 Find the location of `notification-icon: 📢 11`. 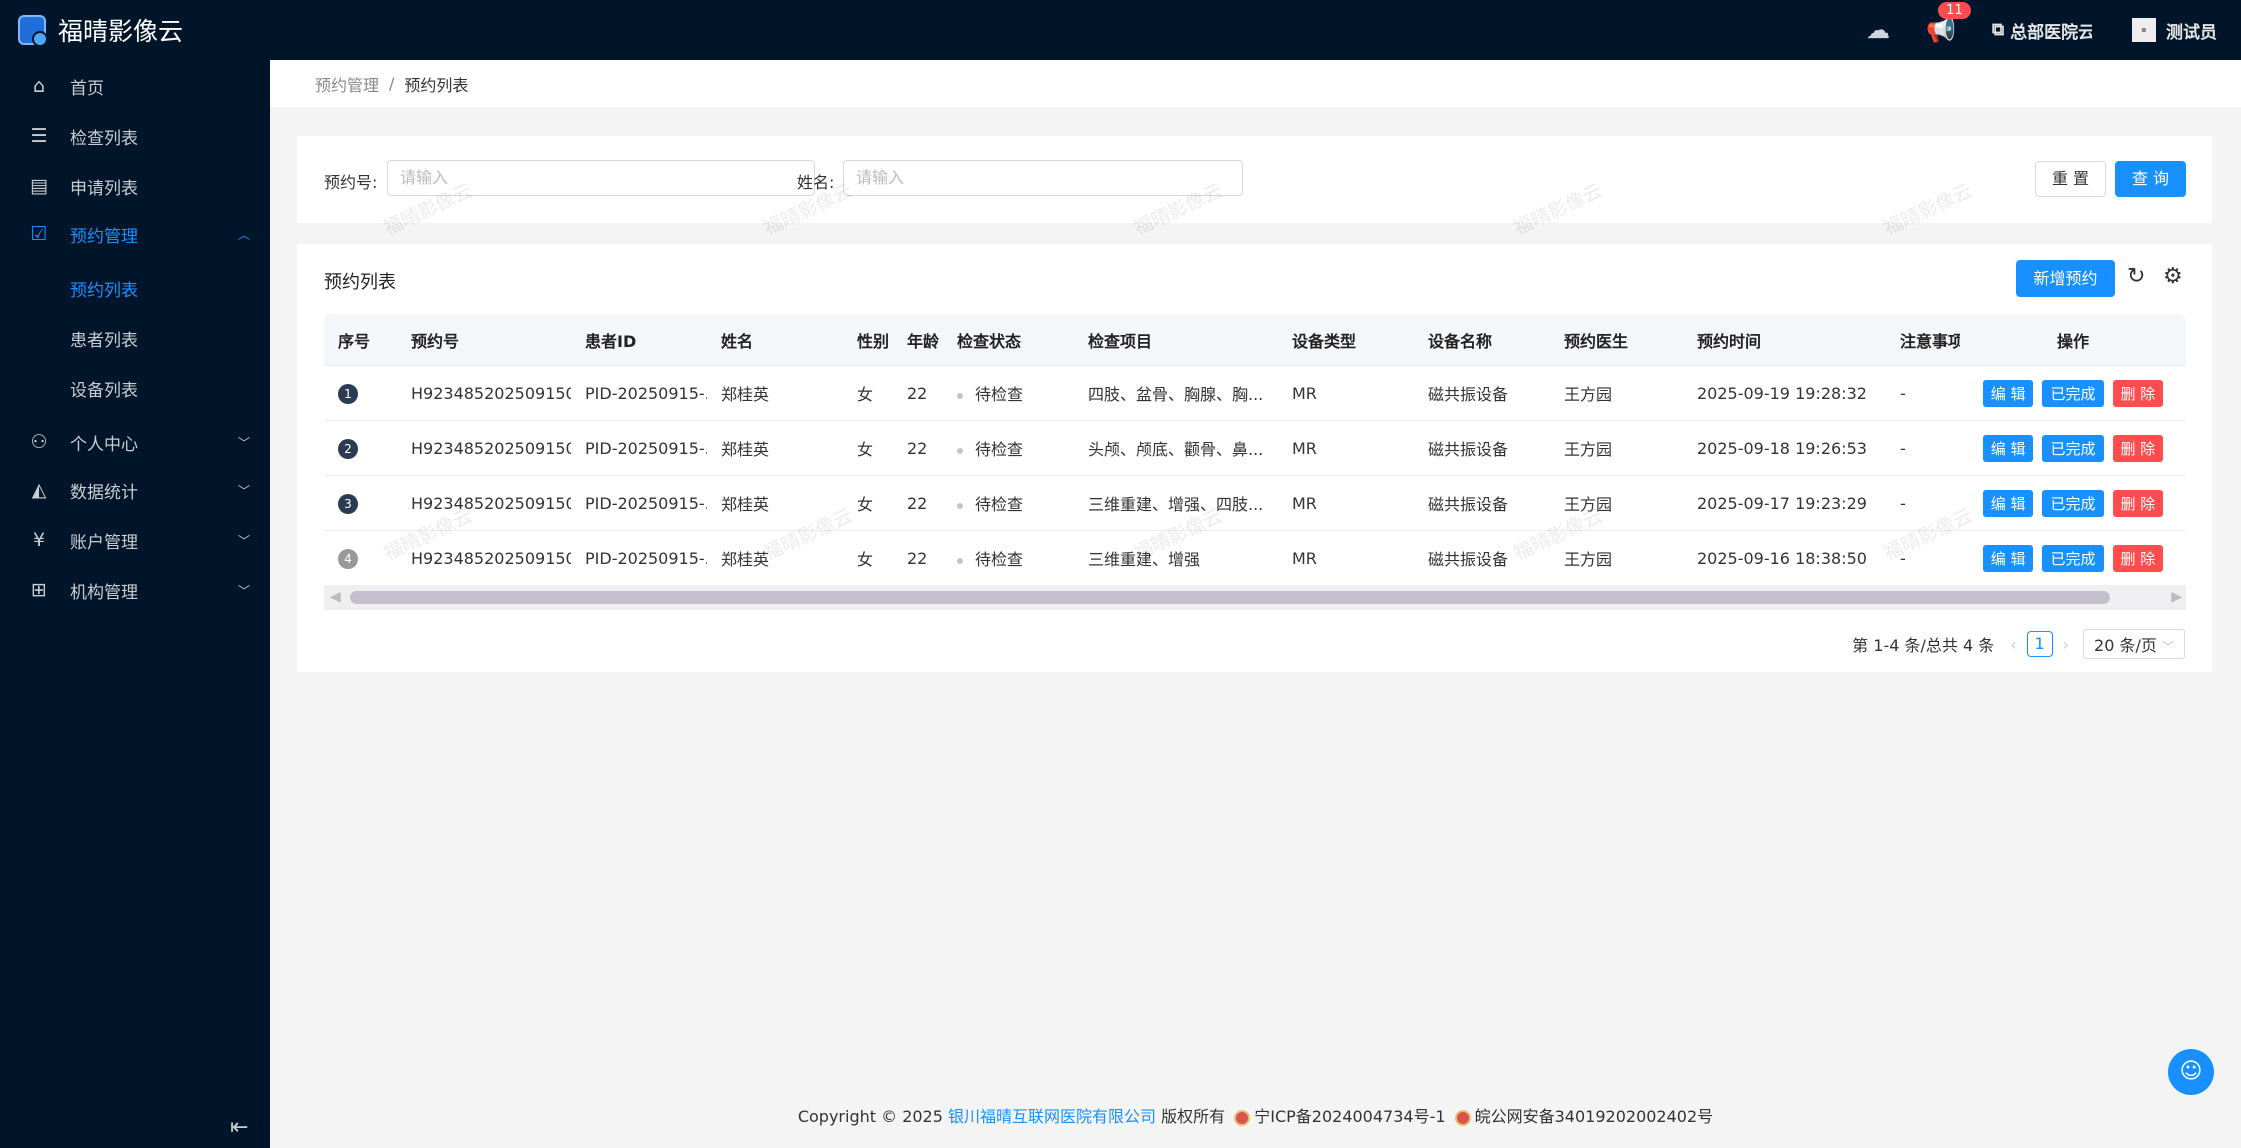

notification-icon: 📢 11 is located at coordinates (1948, 23).